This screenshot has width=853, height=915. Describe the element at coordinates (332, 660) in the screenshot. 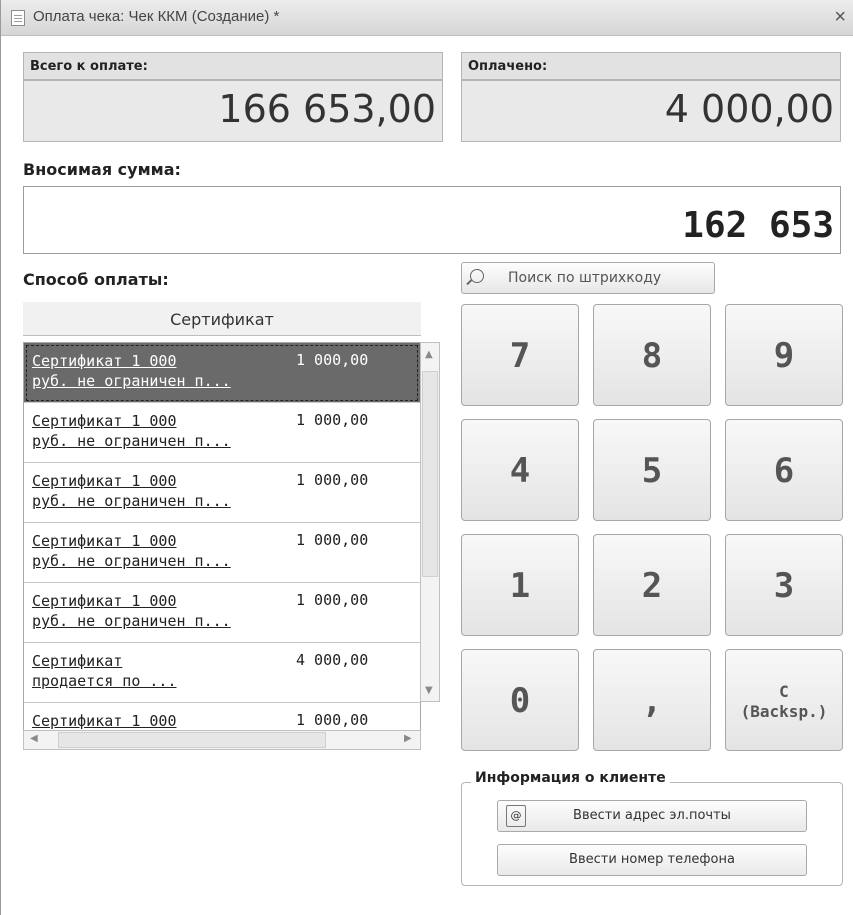

I see `row-amount: 4 000,00` at that location.